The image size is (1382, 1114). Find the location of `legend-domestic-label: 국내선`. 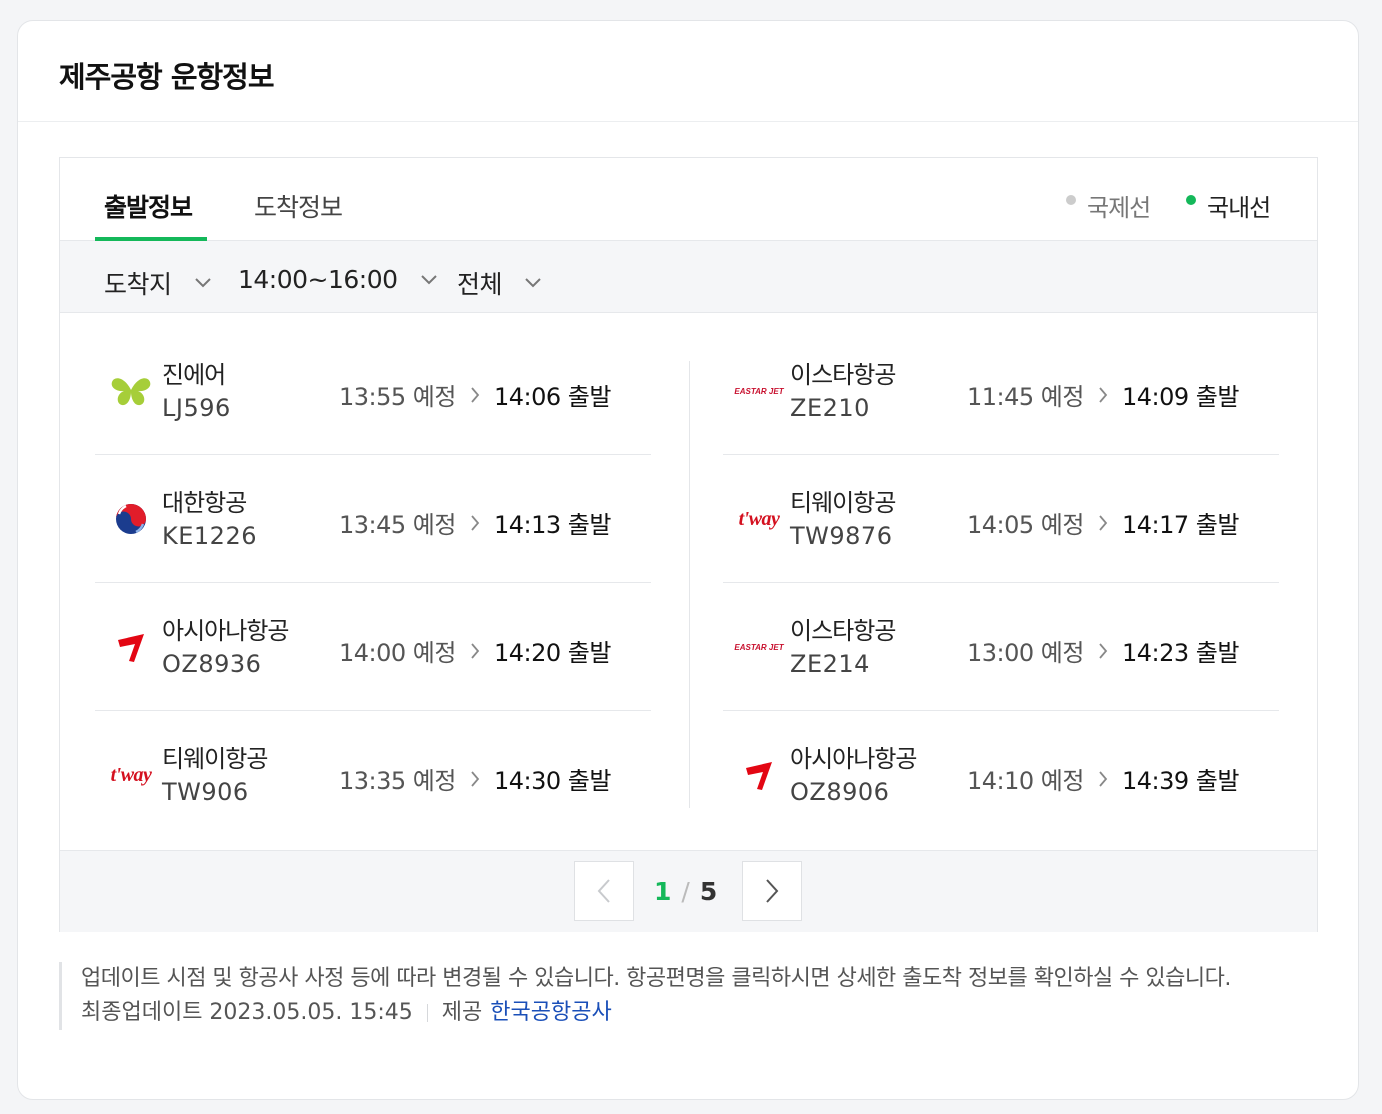

legend-domestic-label: 국내선 is located at coordinates (1239, 208).